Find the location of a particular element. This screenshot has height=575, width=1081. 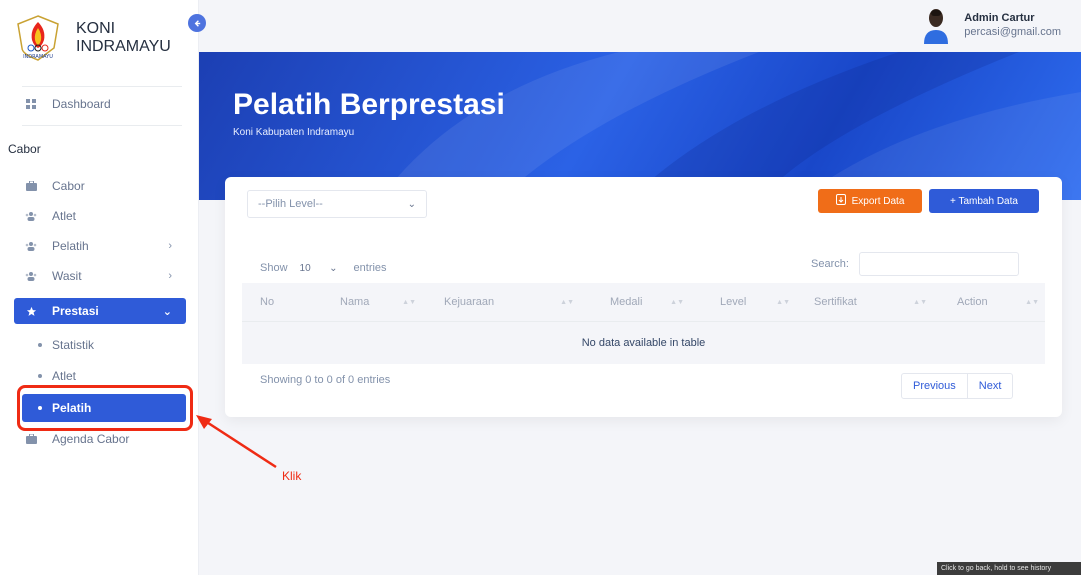

avatar is located at coordinates (936, 25).